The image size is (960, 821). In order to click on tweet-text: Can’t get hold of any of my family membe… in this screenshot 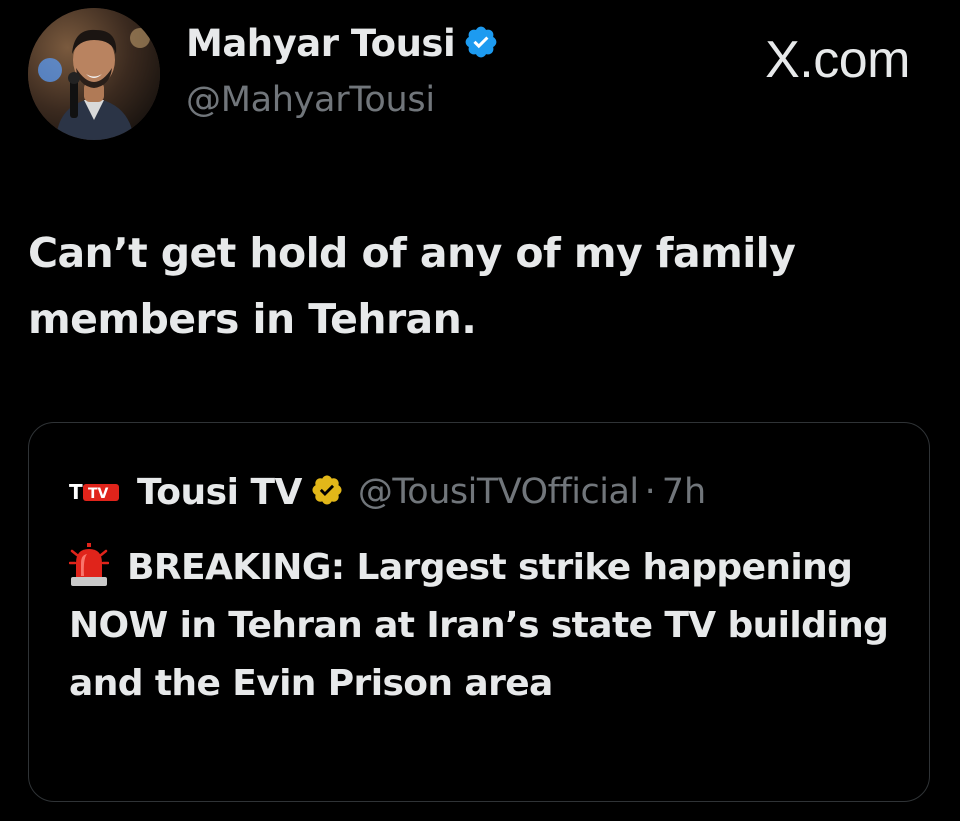, I will do `click(412, 286)`.